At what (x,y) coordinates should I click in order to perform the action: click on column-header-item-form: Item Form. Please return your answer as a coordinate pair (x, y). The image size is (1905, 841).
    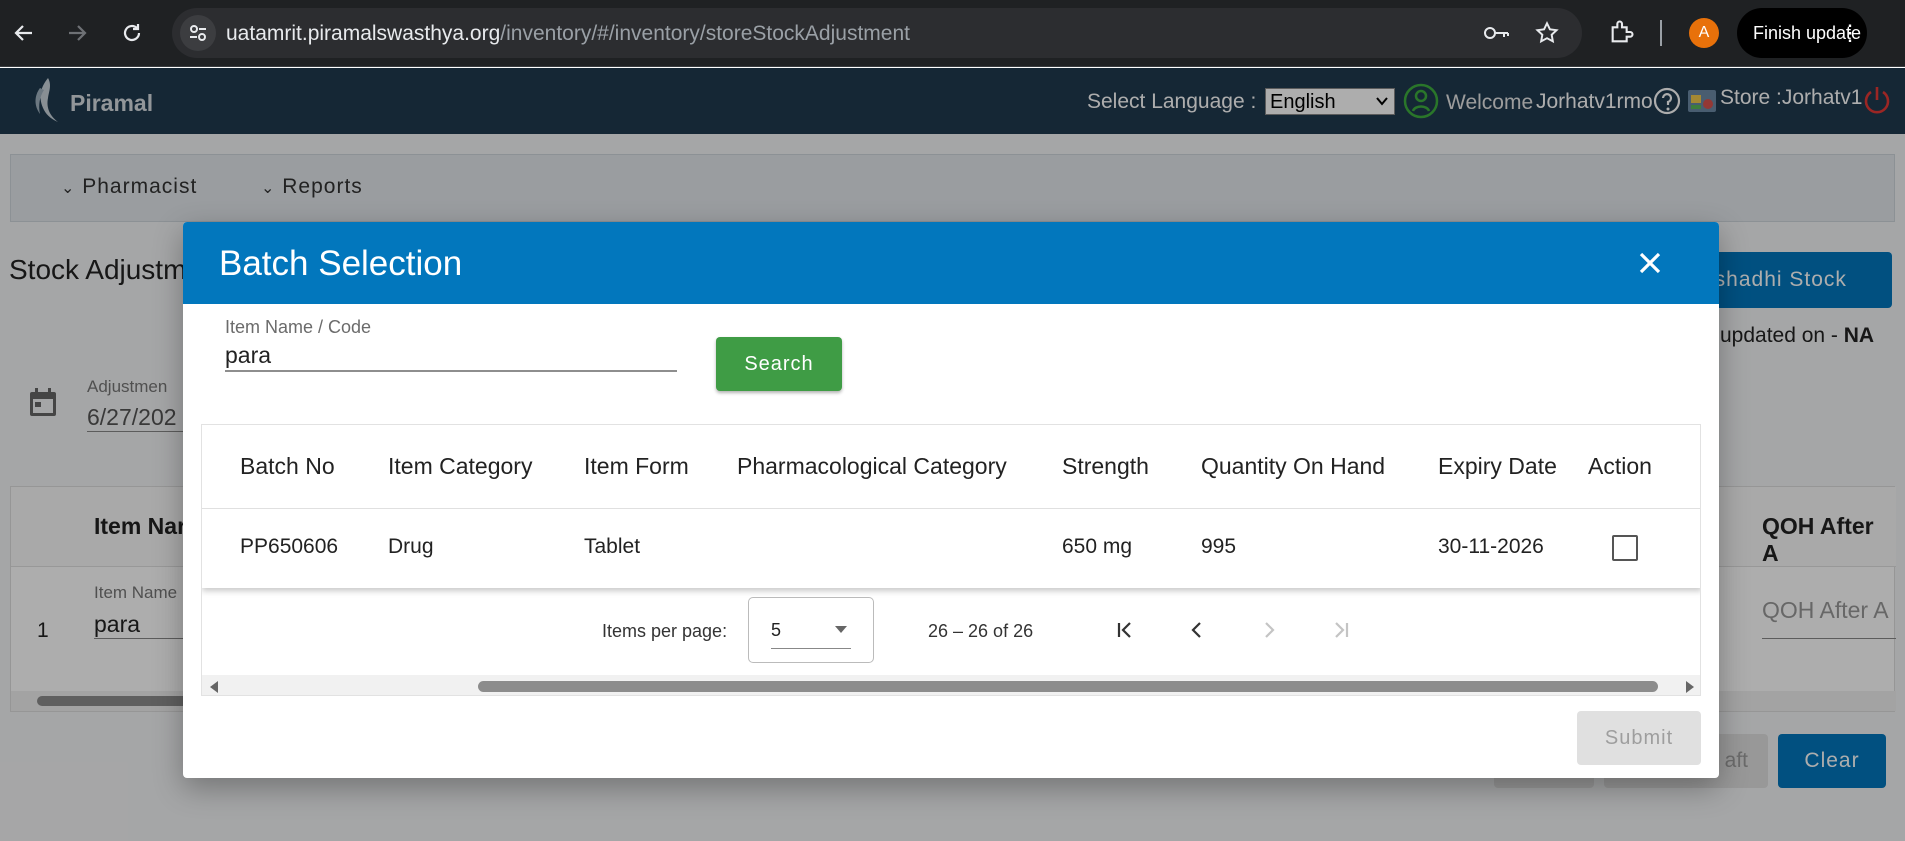
    Looking at the image, I should click on (636, 466).